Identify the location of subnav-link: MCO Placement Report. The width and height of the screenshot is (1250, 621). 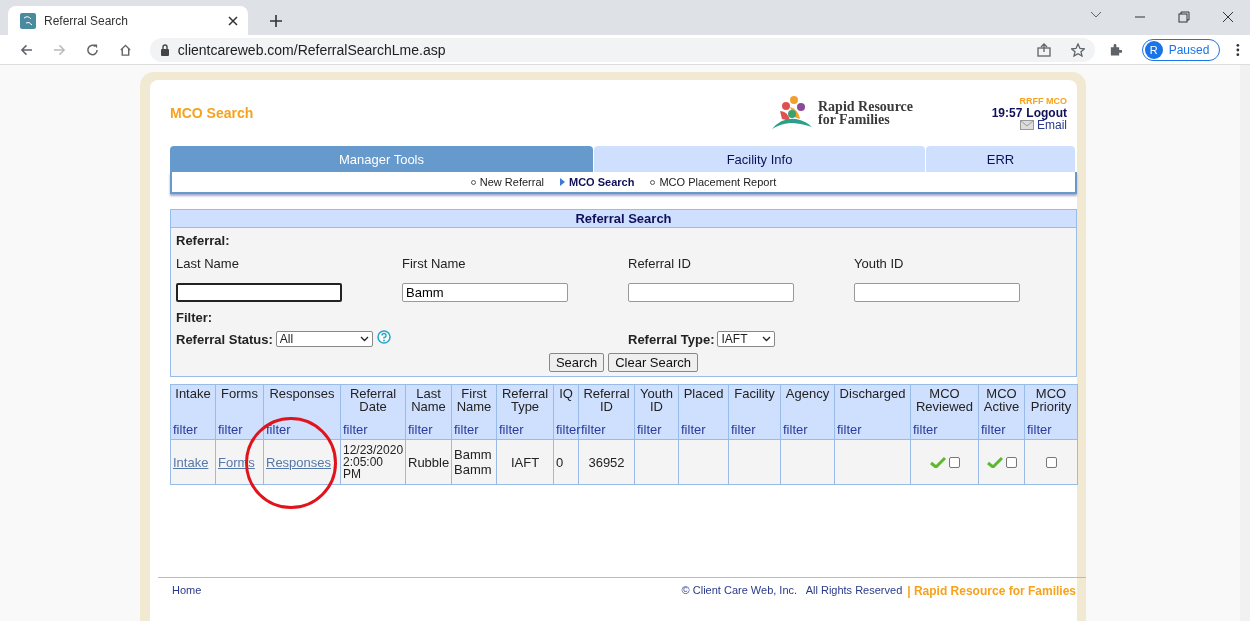
(718, 182).